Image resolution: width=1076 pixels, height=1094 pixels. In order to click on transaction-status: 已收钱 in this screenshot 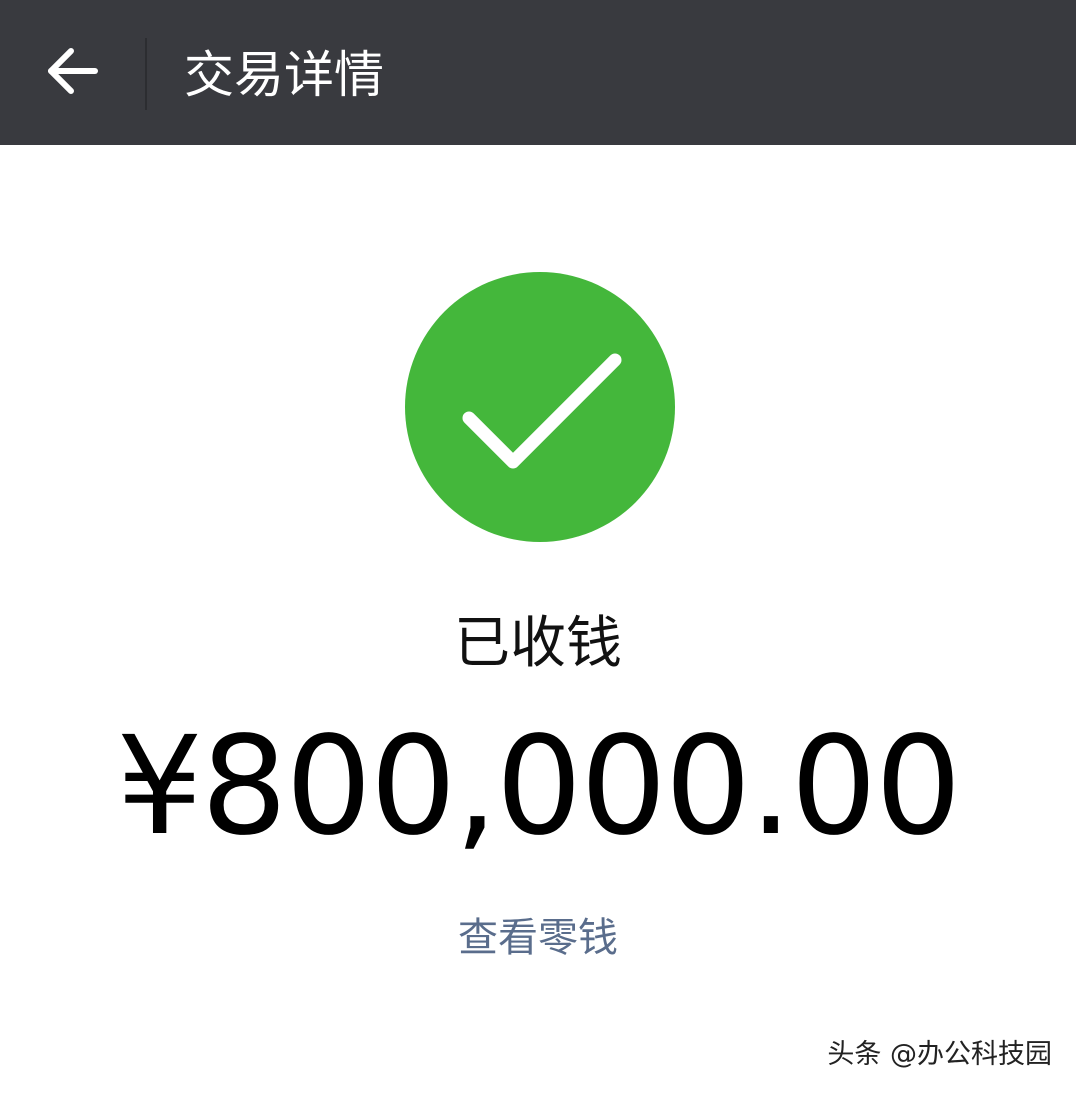, I will do `click(538, 643)`.